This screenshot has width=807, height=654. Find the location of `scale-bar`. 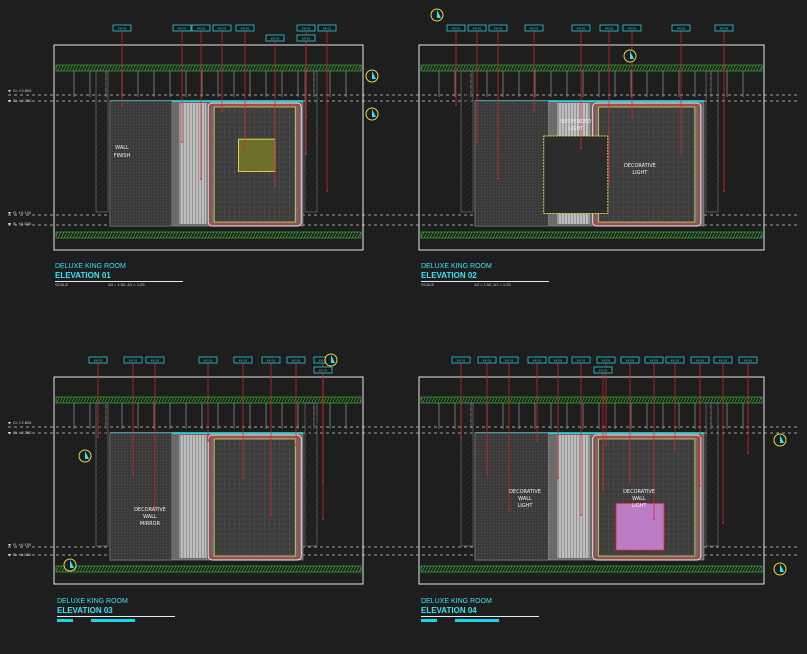

scale-bar is located at coordinates (477, 620).